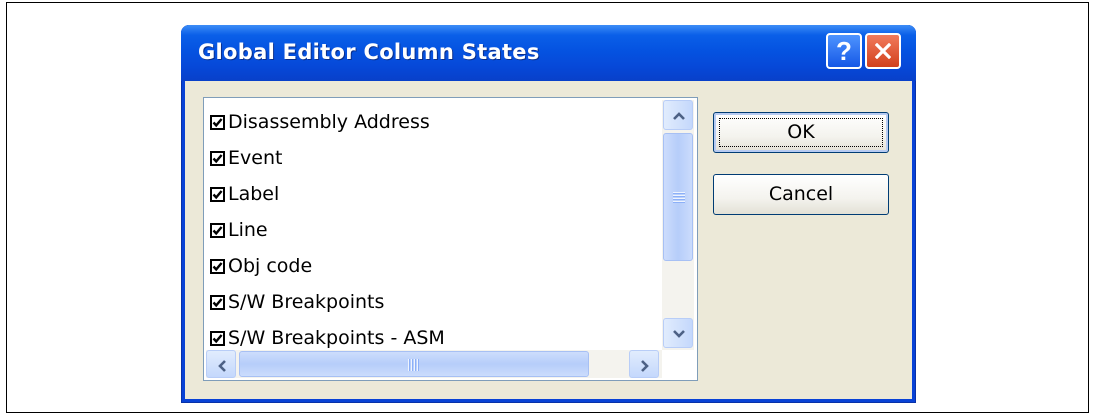 The width and height of the screenshot is (1097, 416). Describe the element at coordinates (437, 302) in the screenshot. I see `column-list-item: S/W Breakpoints` at that location.